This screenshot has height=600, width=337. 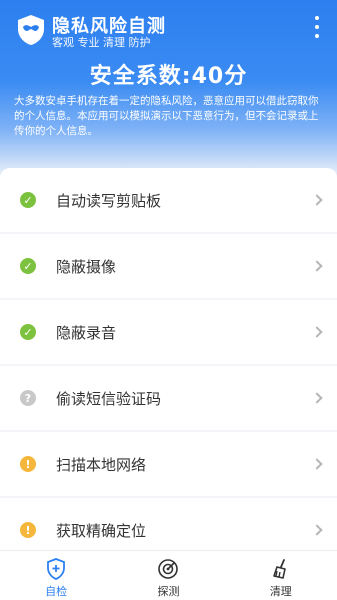 What do you see at coordinates (28, 398) in the screenshot?
I see `question-icon: ?` at bounding box center [28, 398].